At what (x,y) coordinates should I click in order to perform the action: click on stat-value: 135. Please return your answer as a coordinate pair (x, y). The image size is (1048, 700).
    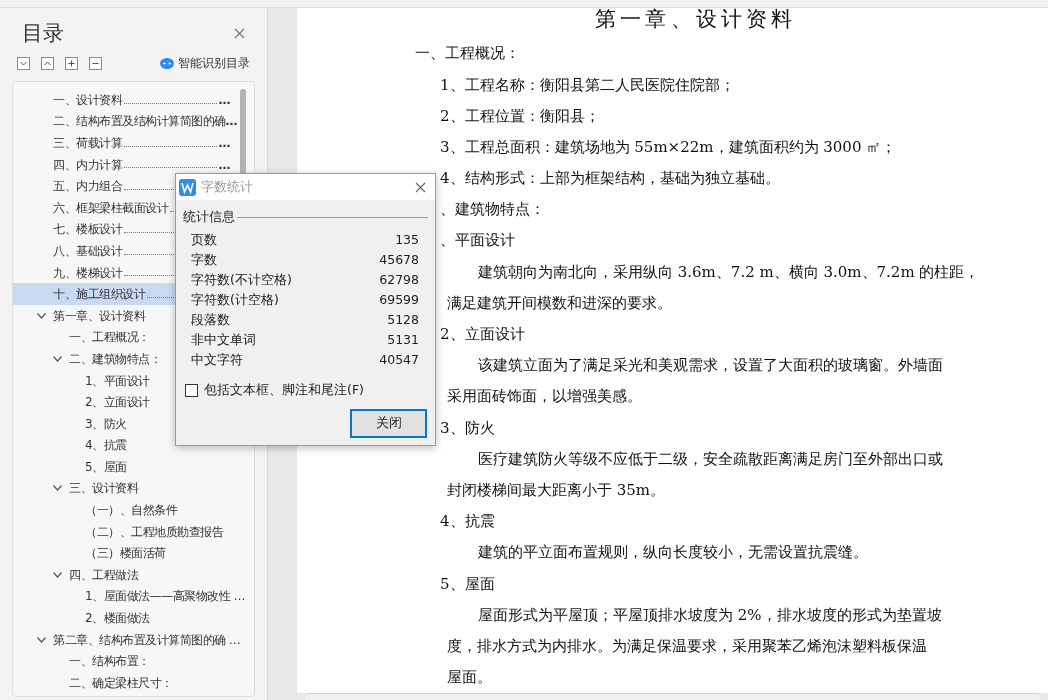
    Looking at the image, I should click on (407, 240).